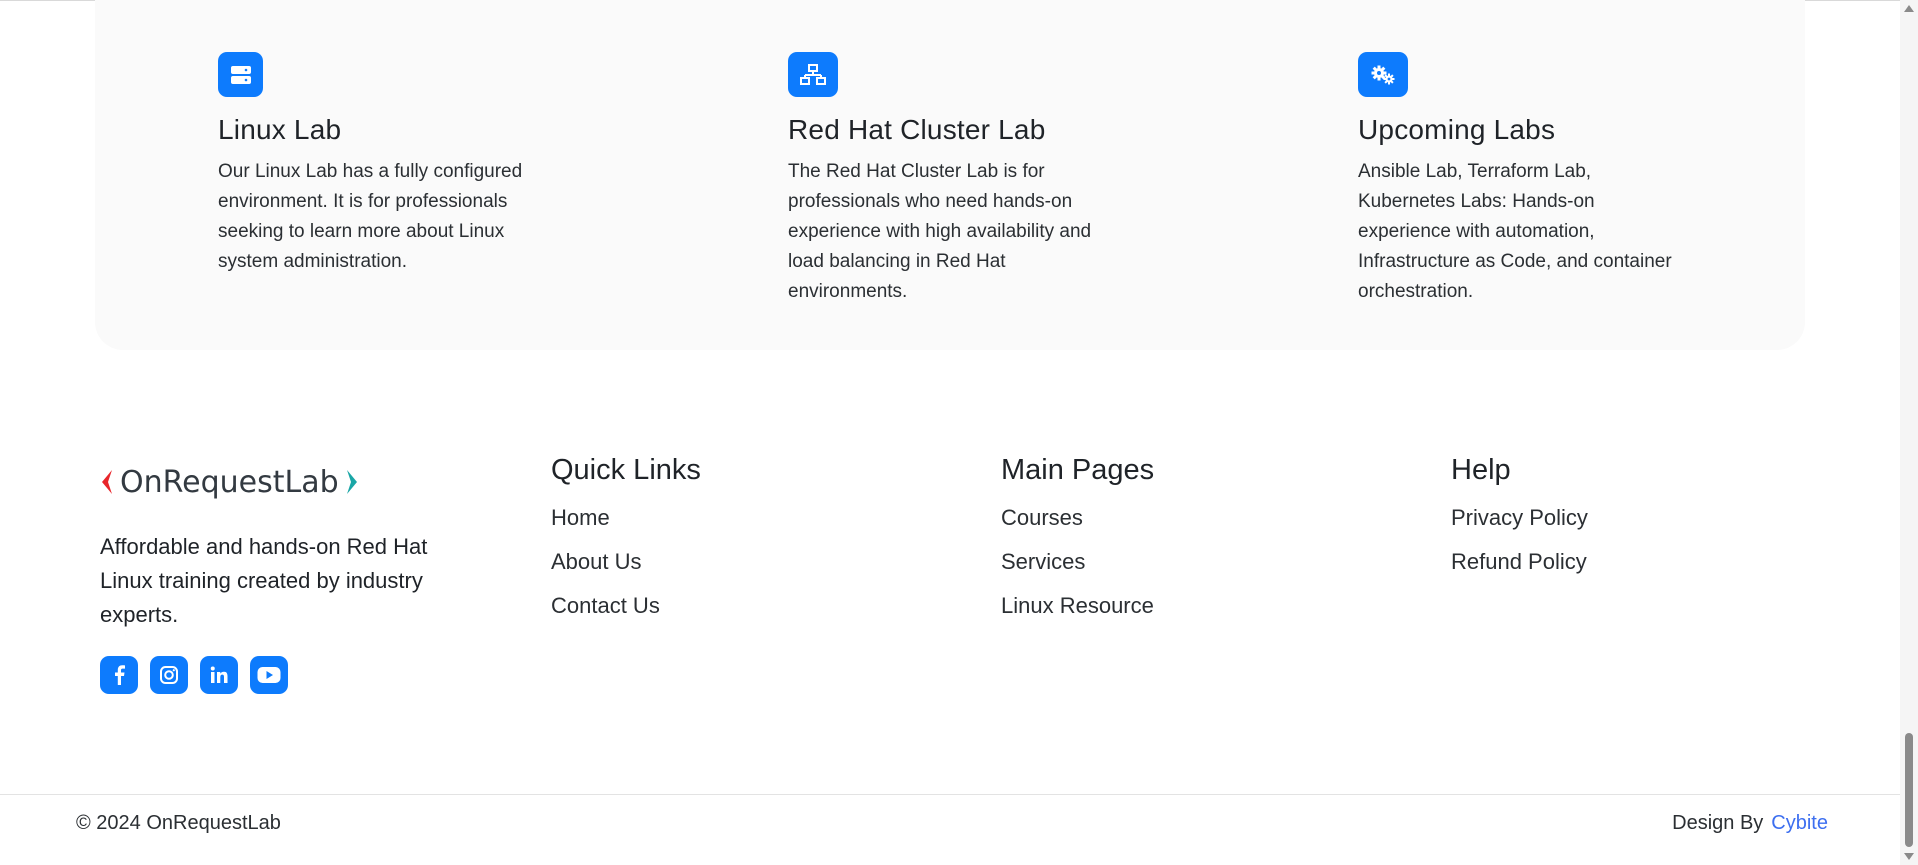 This screenshot has width=1918, height=865. I want to click on linkedin-icon, so click(219, 675).